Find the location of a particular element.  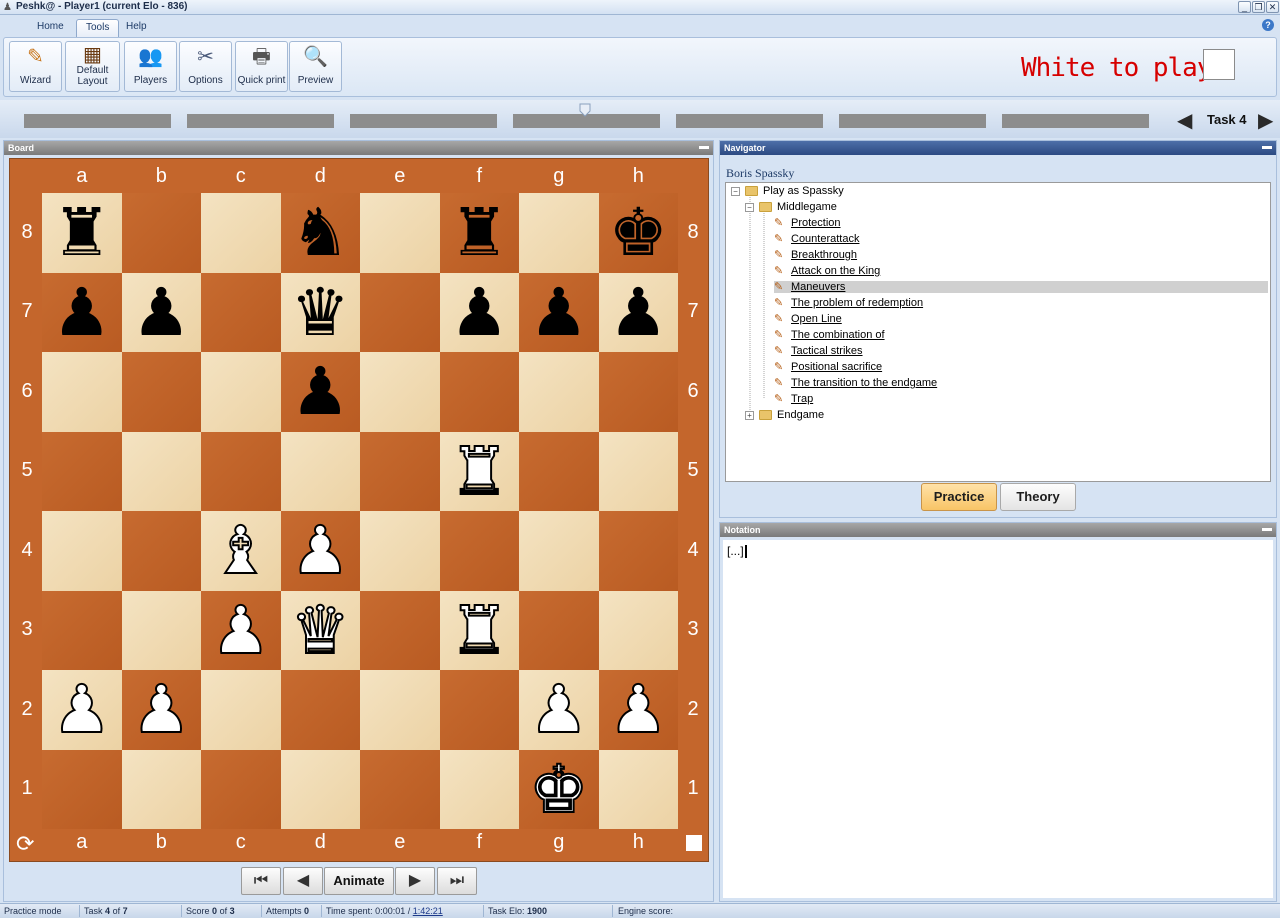

options-button: ✂ Options is located at coordinates (205, 66).